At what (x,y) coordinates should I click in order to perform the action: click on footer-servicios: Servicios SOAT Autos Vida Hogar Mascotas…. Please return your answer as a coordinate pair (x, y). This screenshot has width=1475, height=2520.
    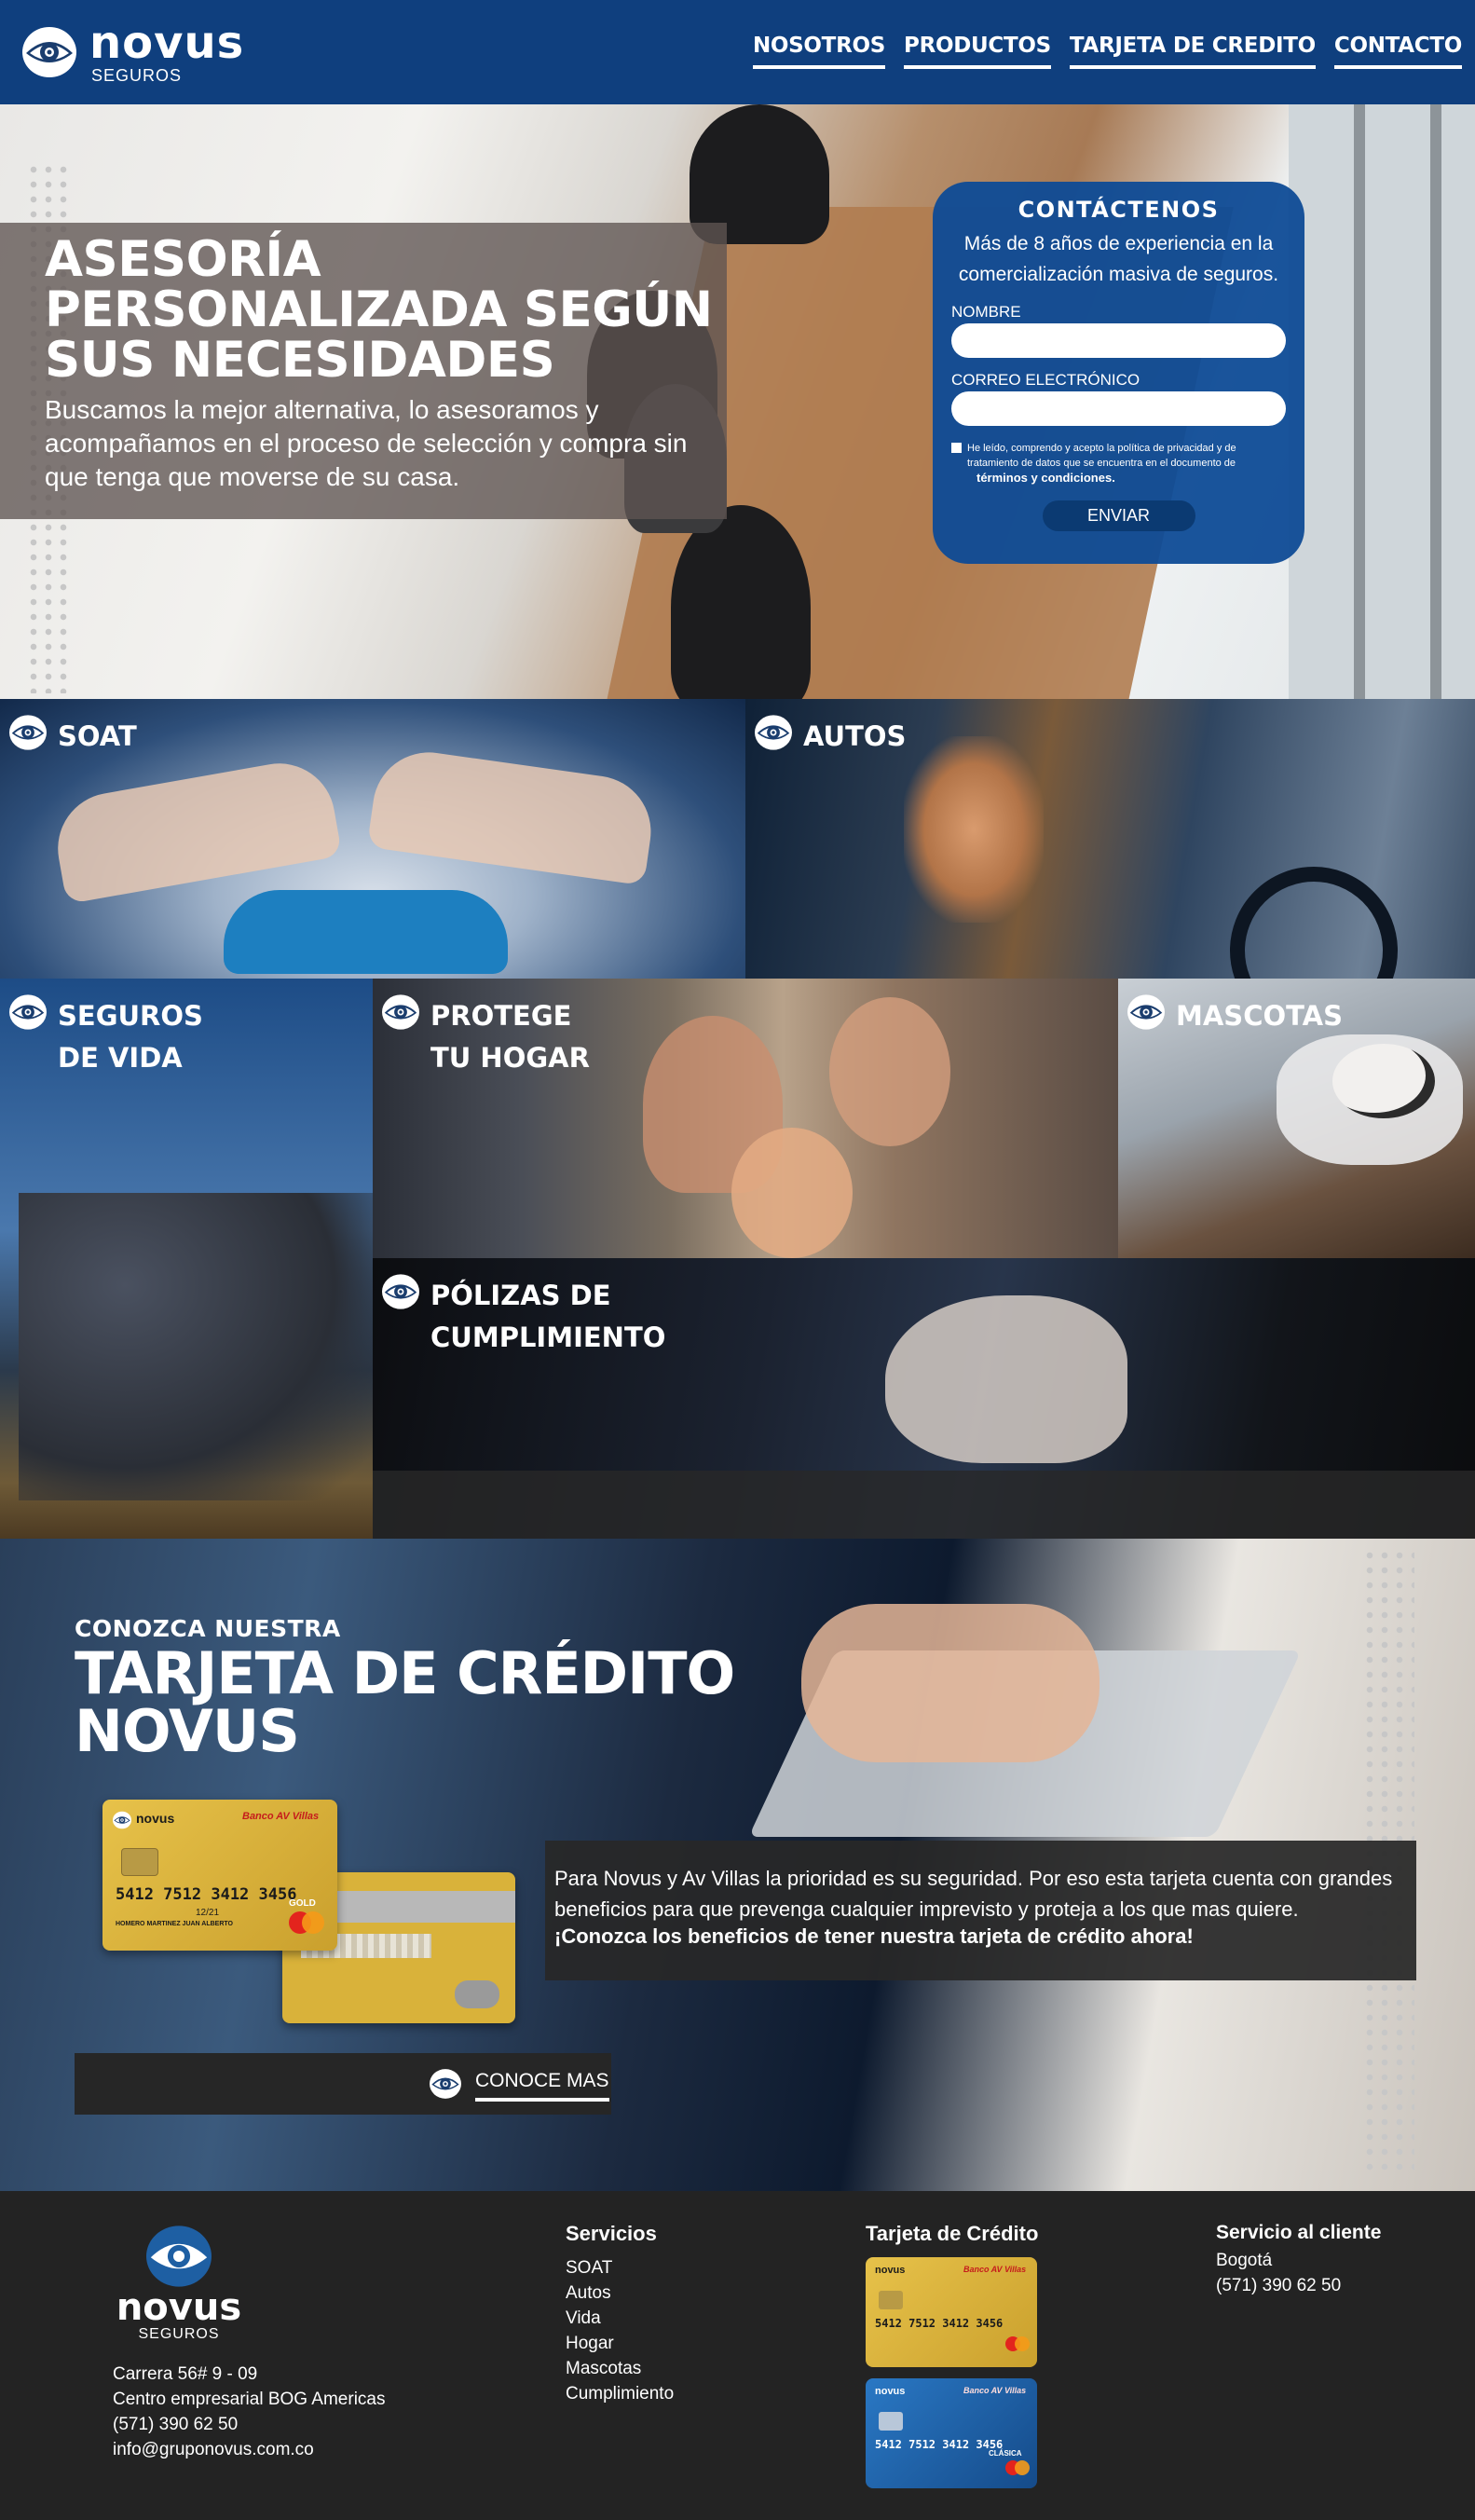
    Looking at the image, I should click on (620, 2314).